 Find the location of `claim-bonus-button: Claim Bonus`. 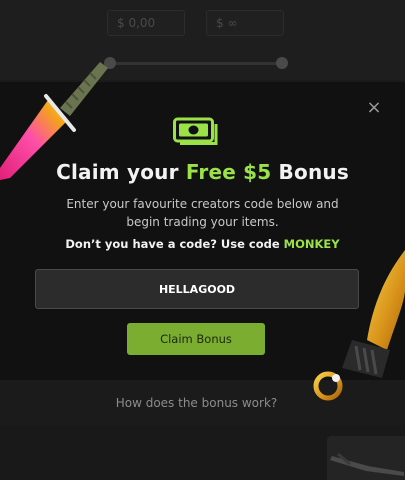

claim-bonus-button: Claim Bonus is located at coordinates (196, 339).